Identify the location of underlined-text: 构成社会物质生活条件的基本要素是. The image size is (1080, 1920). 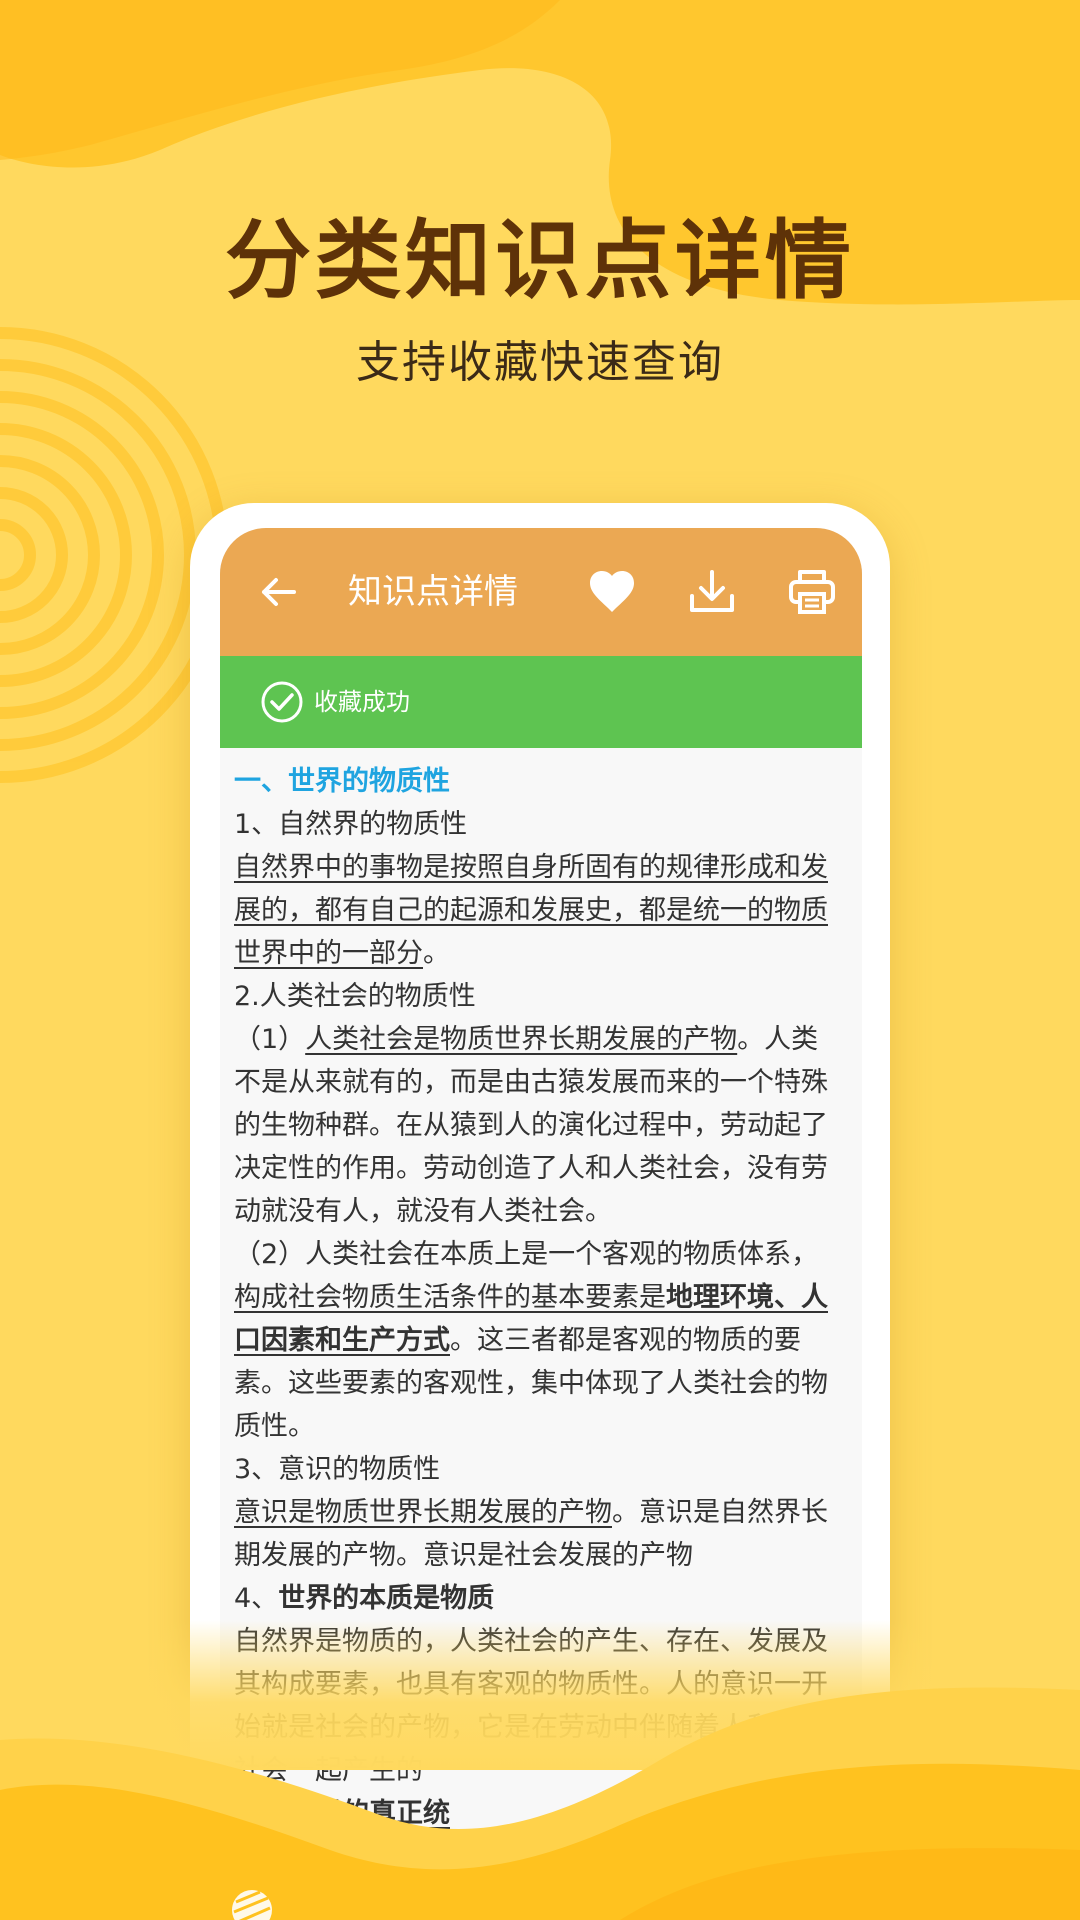
(450, 1297).